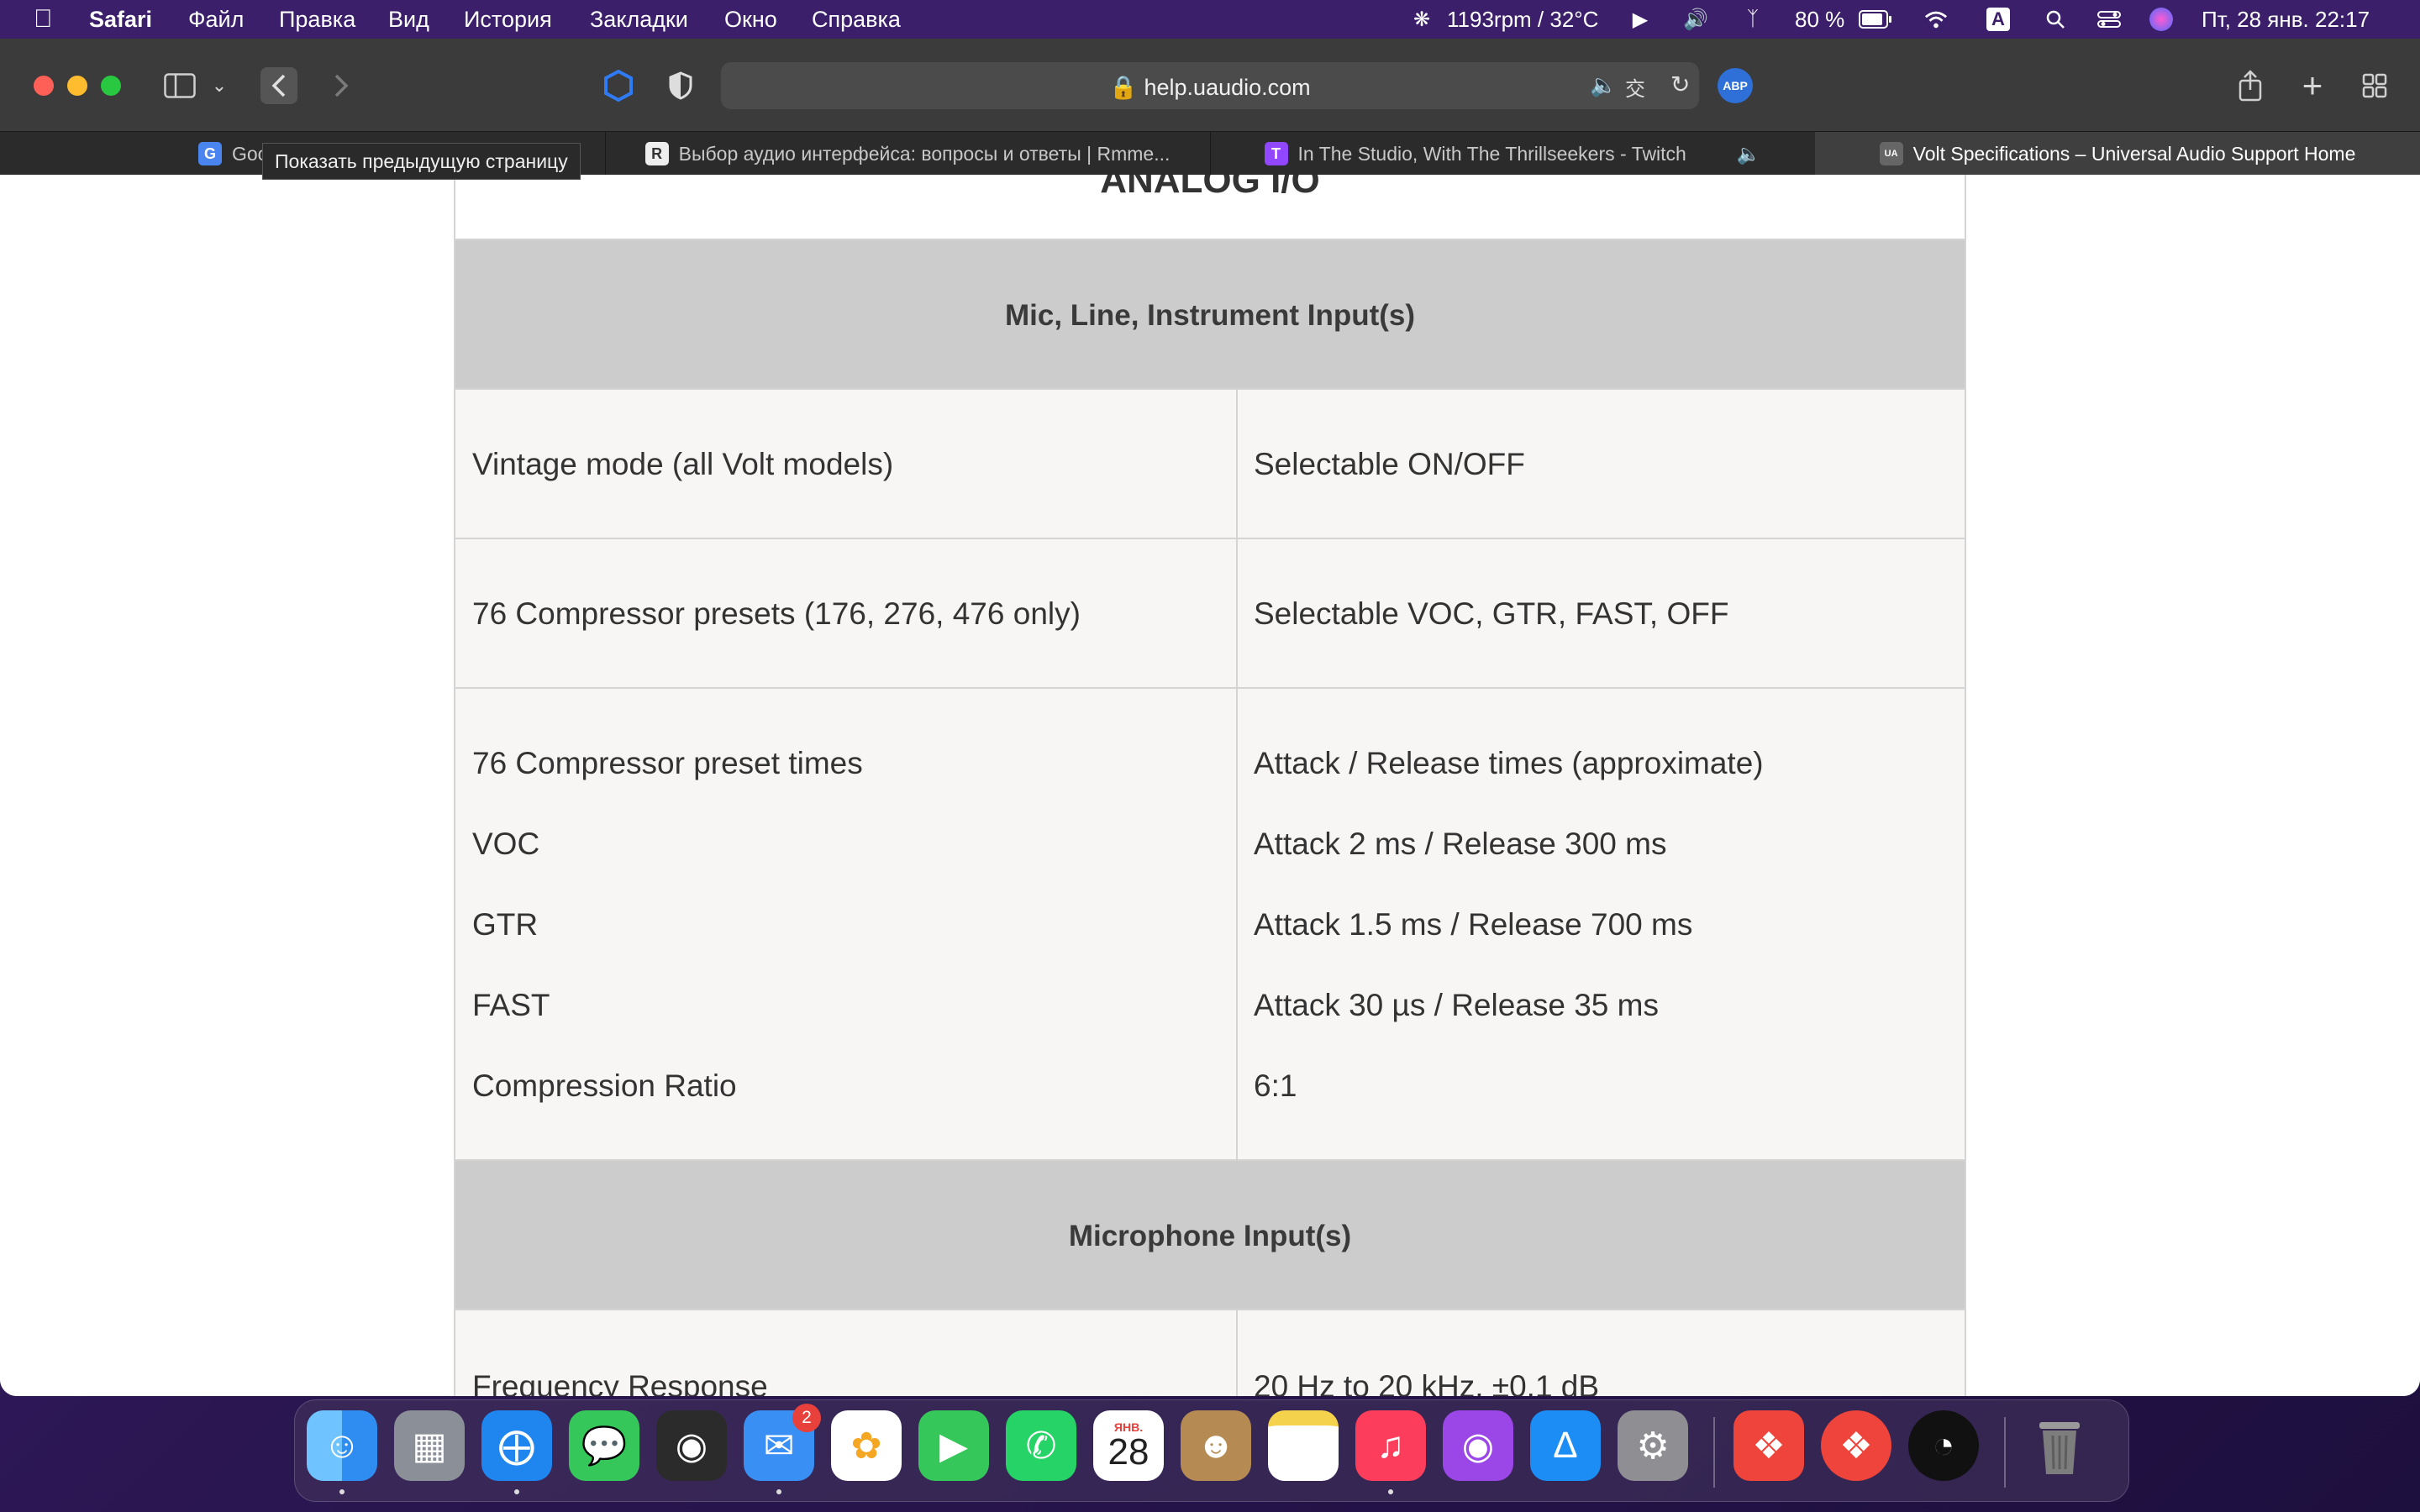 The width and height of the screenshot is (2420, 1512). I want to click on url-text: 🔒 help.uaudio.com, so click(1210, 87).